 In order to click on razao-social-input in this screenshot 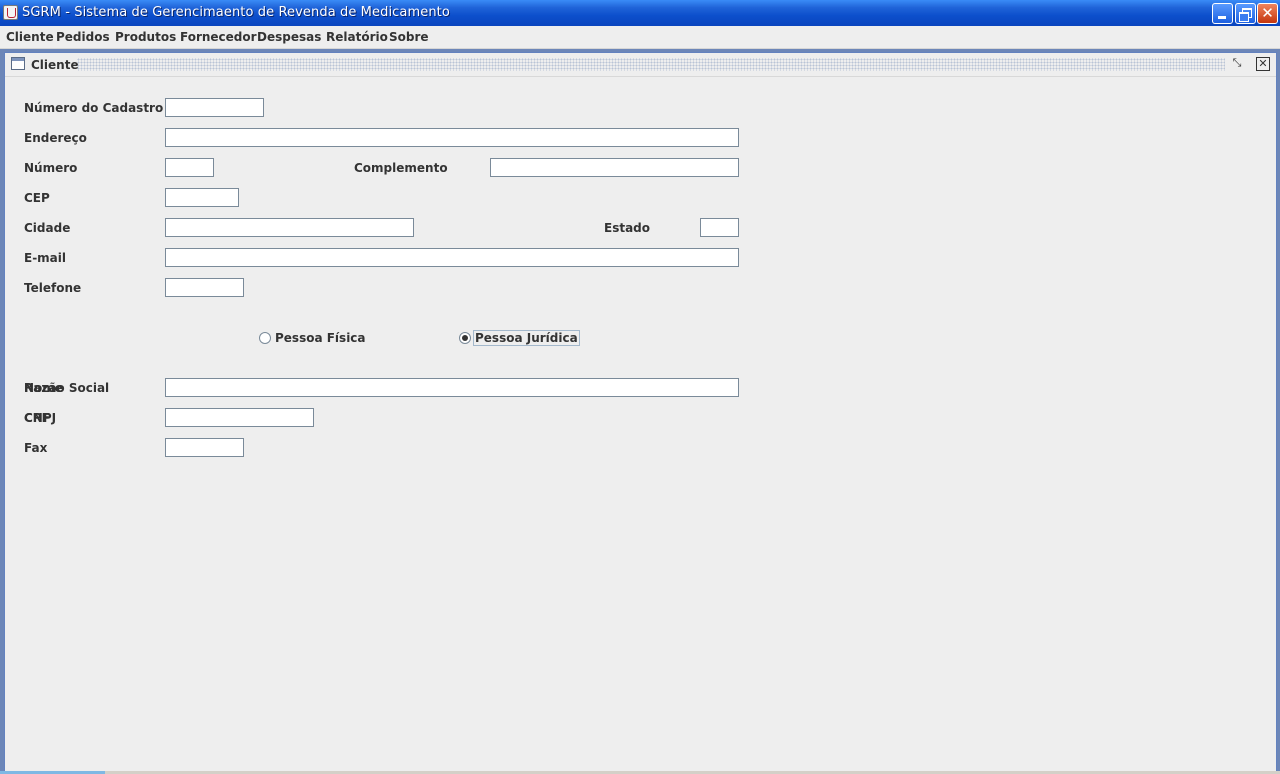, I will do `click(452, 387)`.